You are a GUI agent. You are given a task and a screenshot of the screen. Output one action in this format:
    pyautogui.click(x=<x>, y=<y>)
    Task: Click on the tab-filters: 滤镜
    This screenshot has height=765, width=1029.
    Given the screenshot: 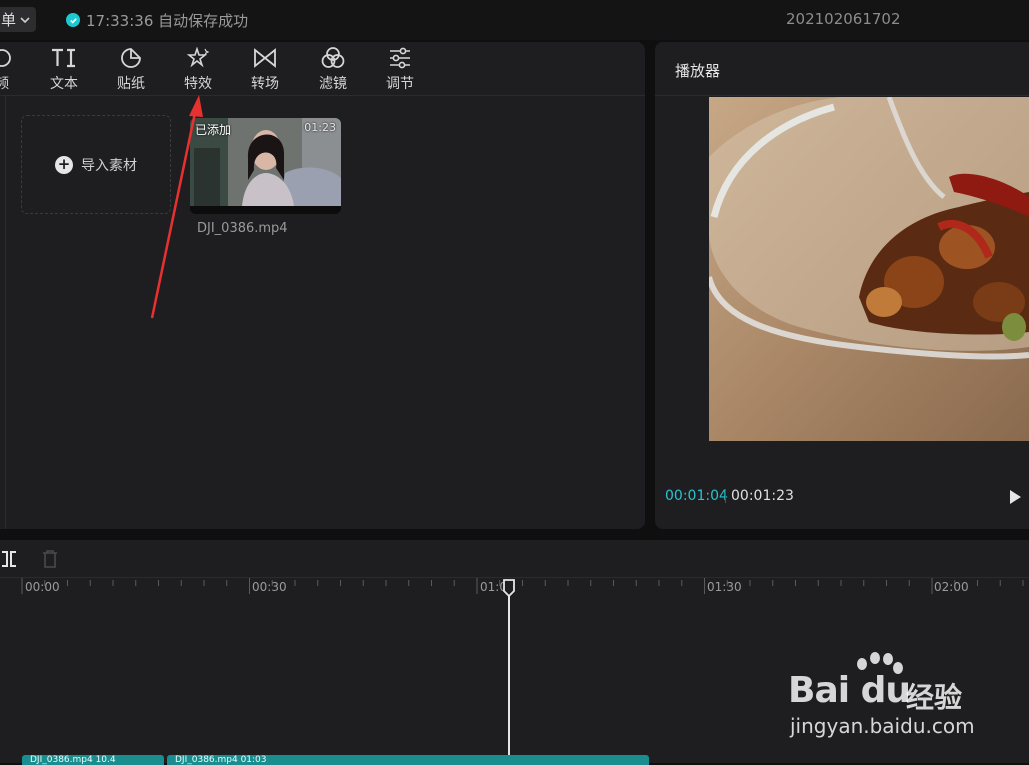 What is the action you would take?
    pyautogui.click(x=333, y=70)
    